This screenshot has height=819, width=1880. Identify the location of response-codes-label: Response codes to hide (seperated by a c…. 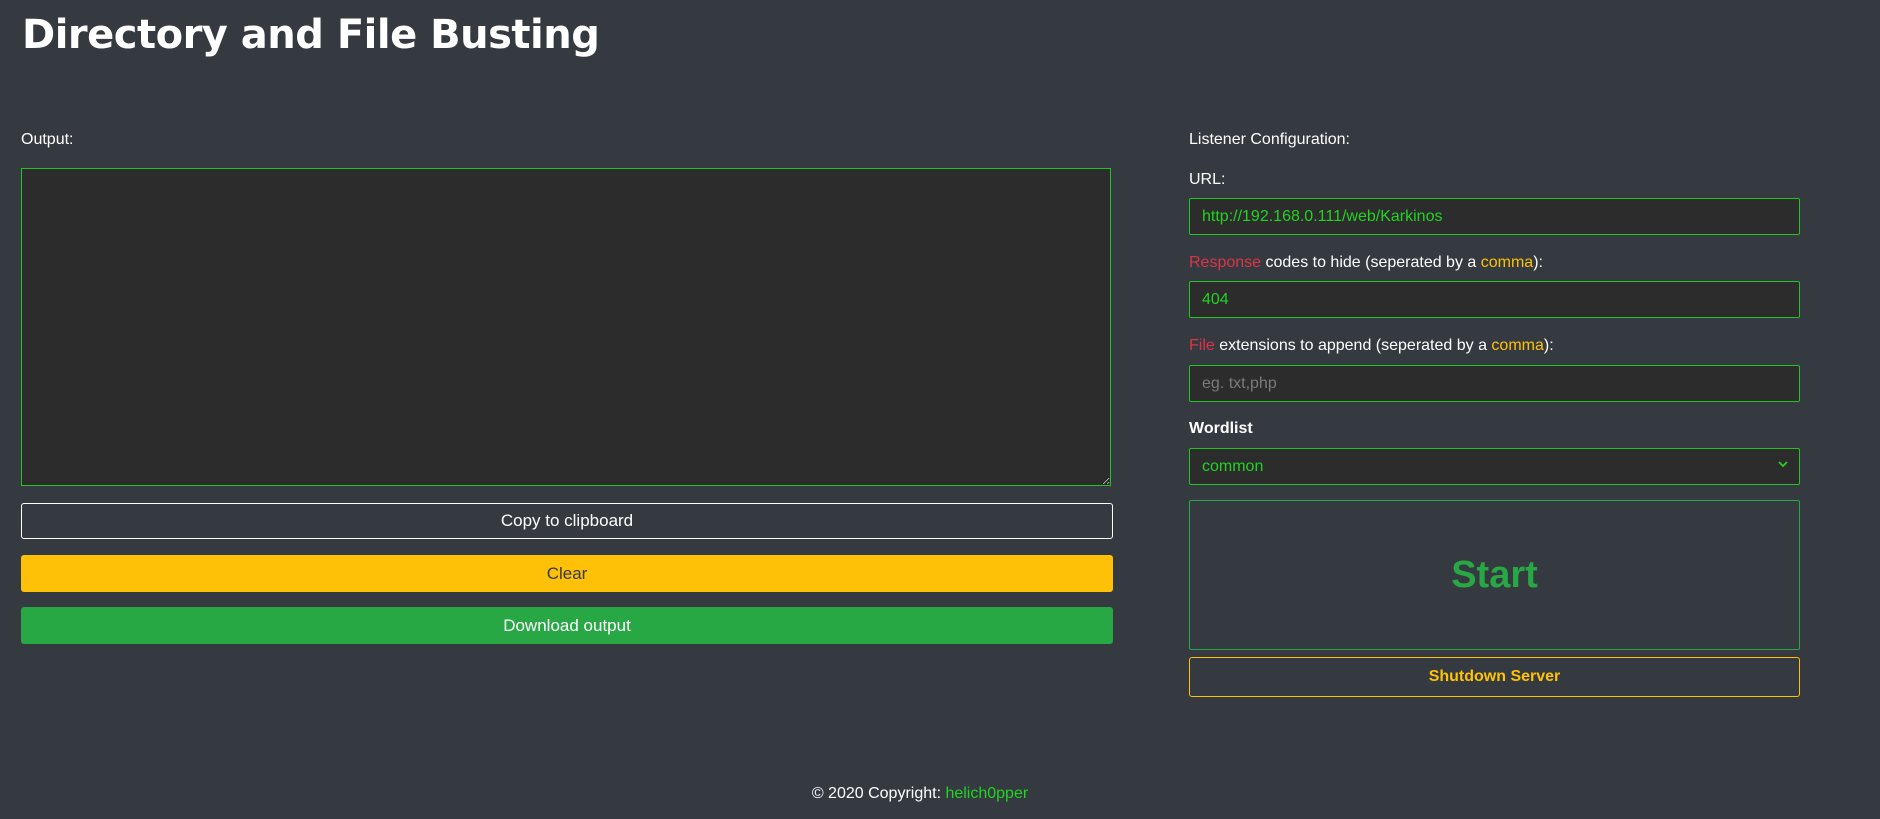
(1366, 263).